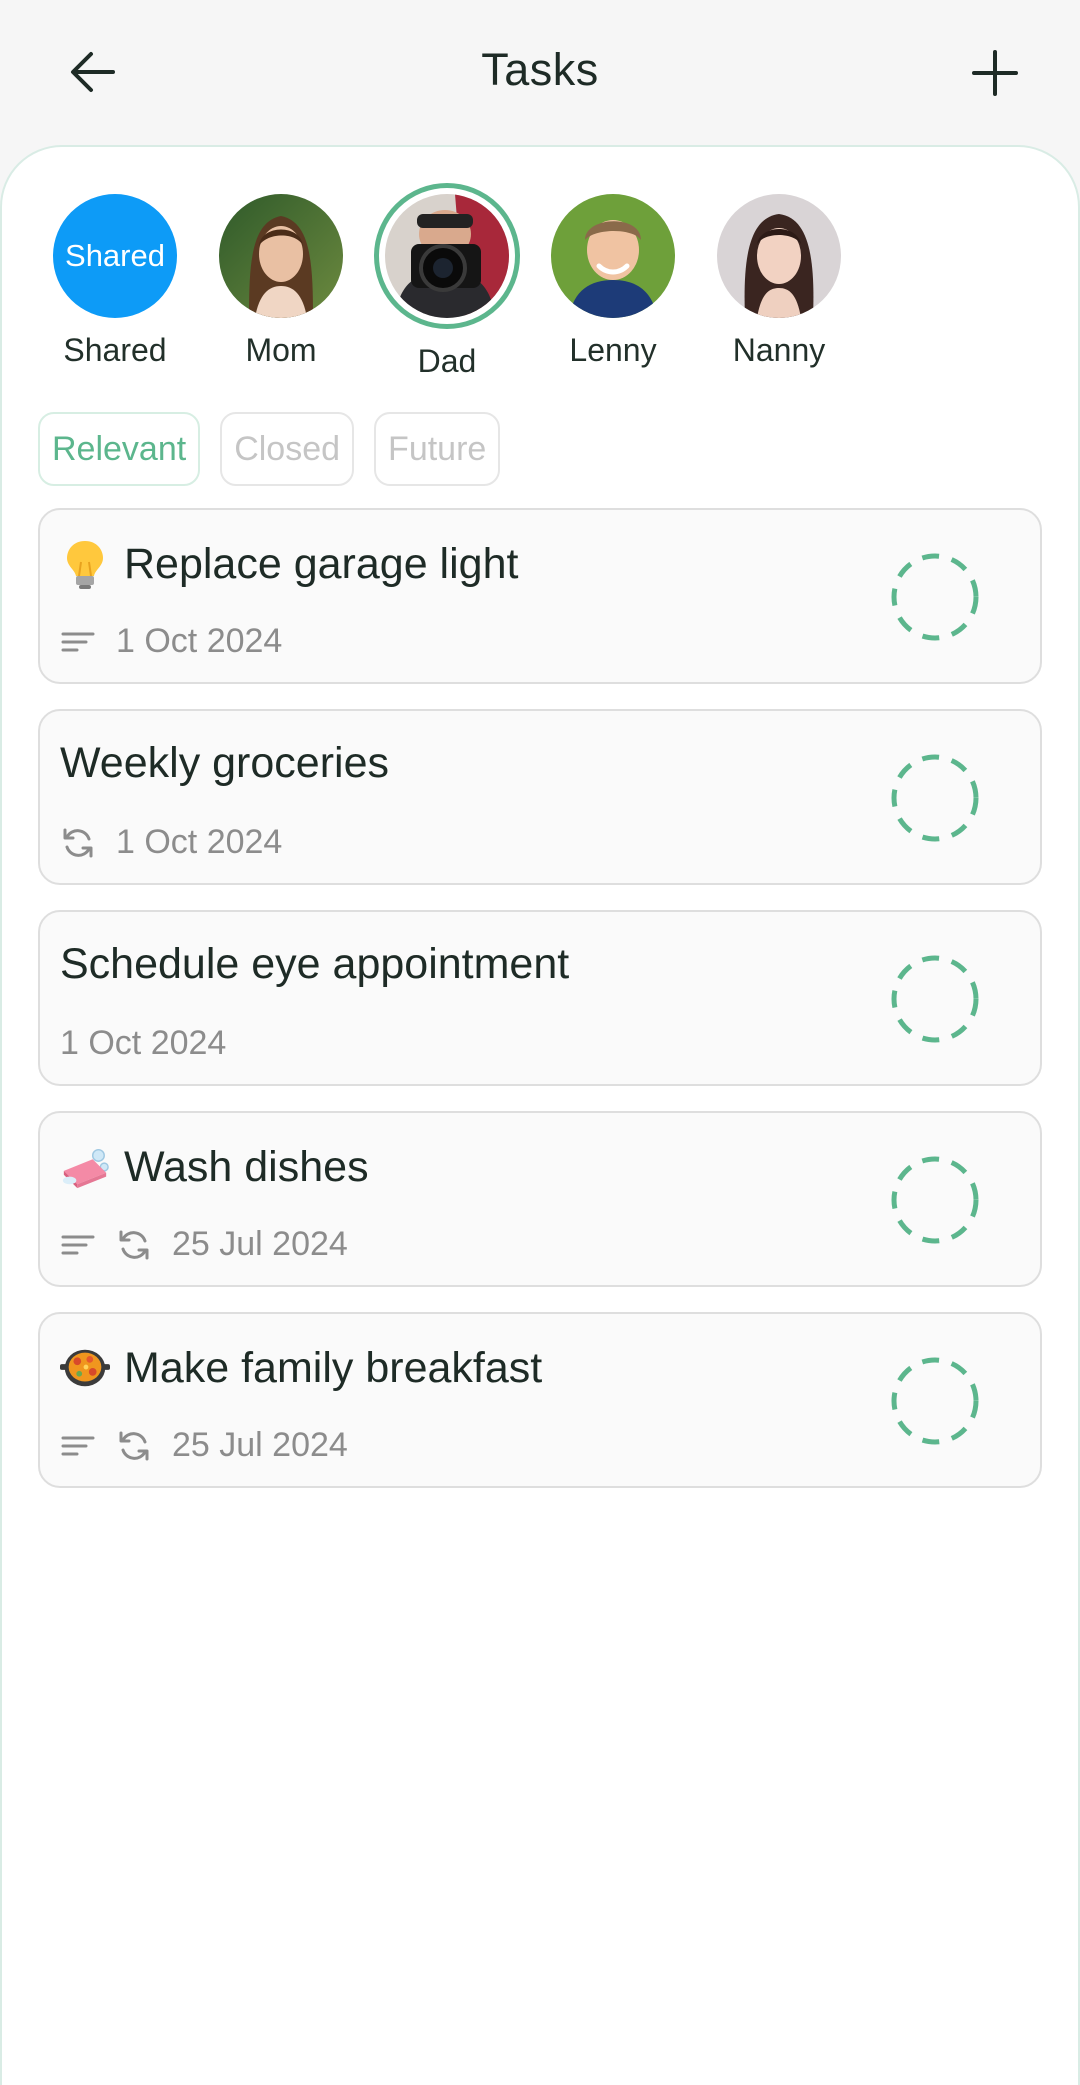 The width and height of the screenshot is (1080, 2085). I want to click on task-card: Schedule eye appointment 1 Oct 2024, so click(540, 998).